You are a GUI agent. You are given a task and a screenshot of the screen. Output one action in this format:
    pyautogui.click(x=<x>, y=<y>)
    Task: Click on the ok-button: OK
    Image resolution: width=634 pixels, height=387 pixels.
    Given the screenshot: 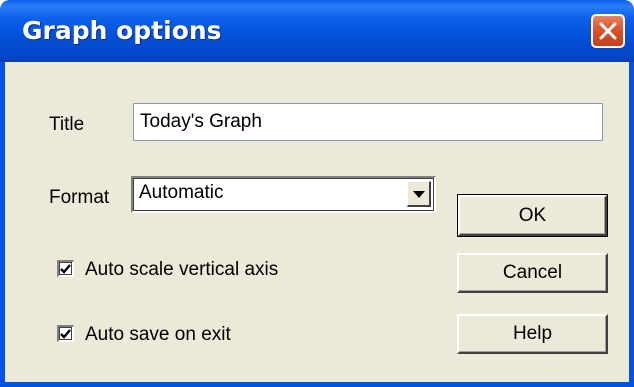 What is the action you would take?
    pyautogui.click(x=532, y=215)
    